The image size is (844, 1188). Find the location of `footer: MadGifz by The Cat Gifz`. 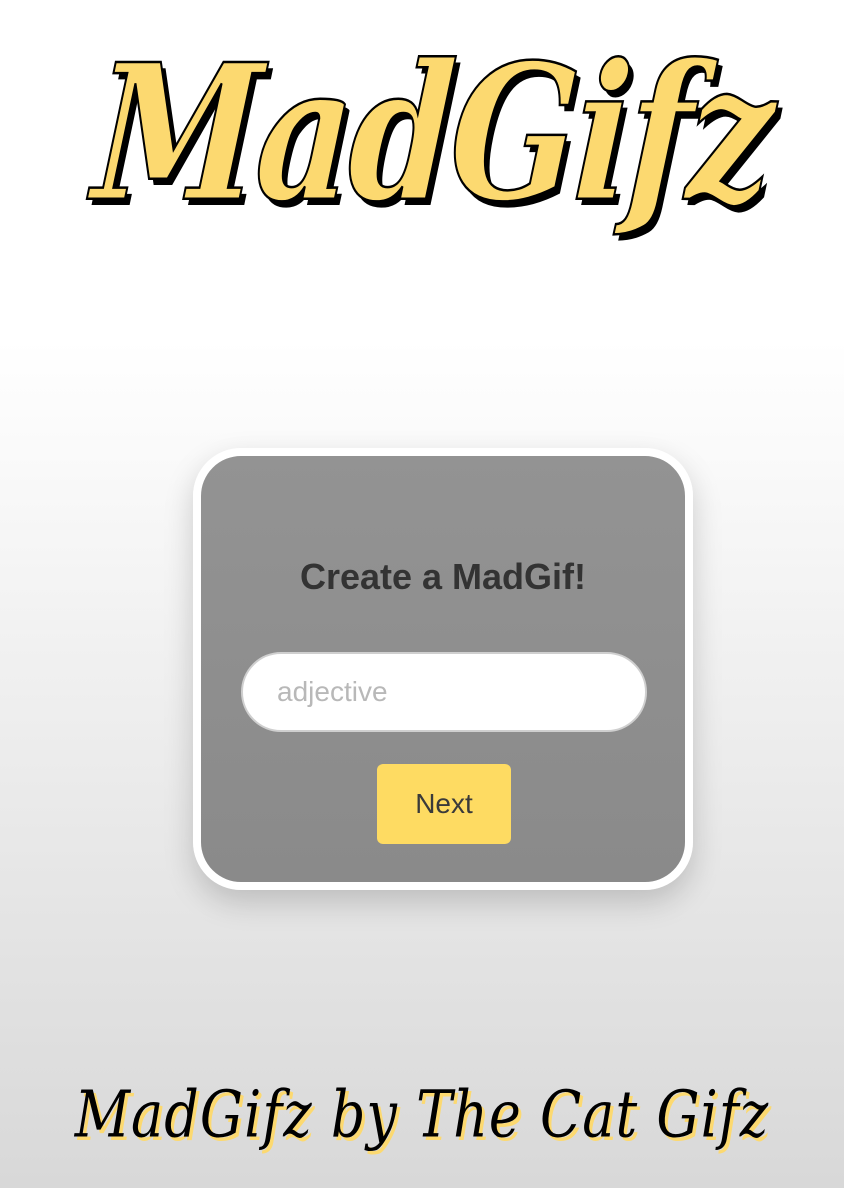

footer: MadGifz by The Cat Gifz is located at coordinates (422, 1114).